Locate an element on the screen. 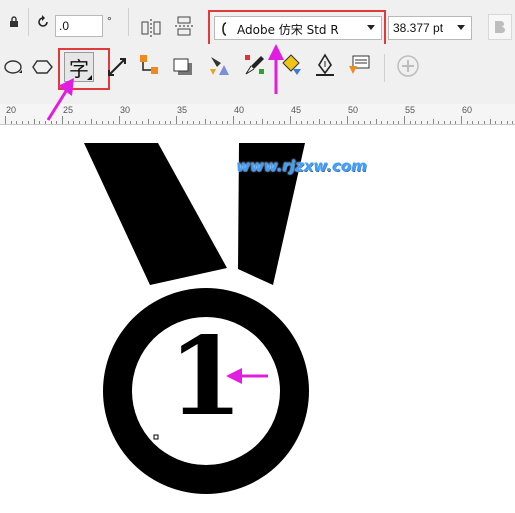  ruler-label: 45 is located at coordinates (296, 110).